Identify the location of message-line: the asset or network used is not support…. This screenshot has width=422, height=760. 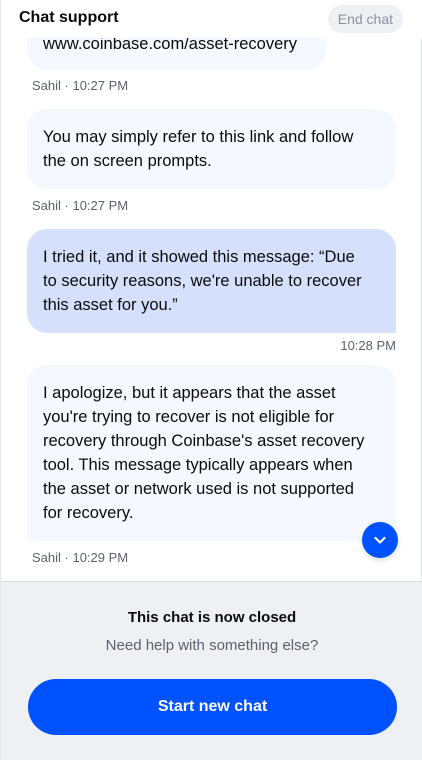
(198, 489).